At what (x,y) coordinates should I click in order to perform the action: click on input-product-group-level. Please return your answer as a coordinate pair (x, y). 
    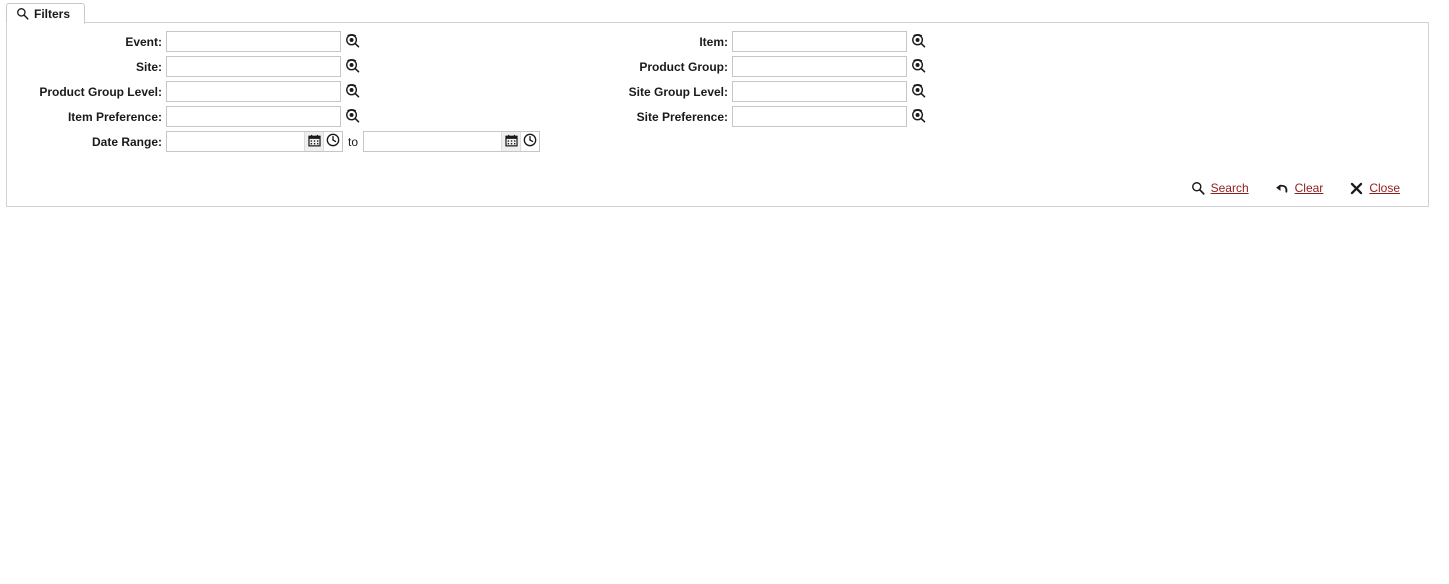
    Looking at the image, I should click on (253, 91).